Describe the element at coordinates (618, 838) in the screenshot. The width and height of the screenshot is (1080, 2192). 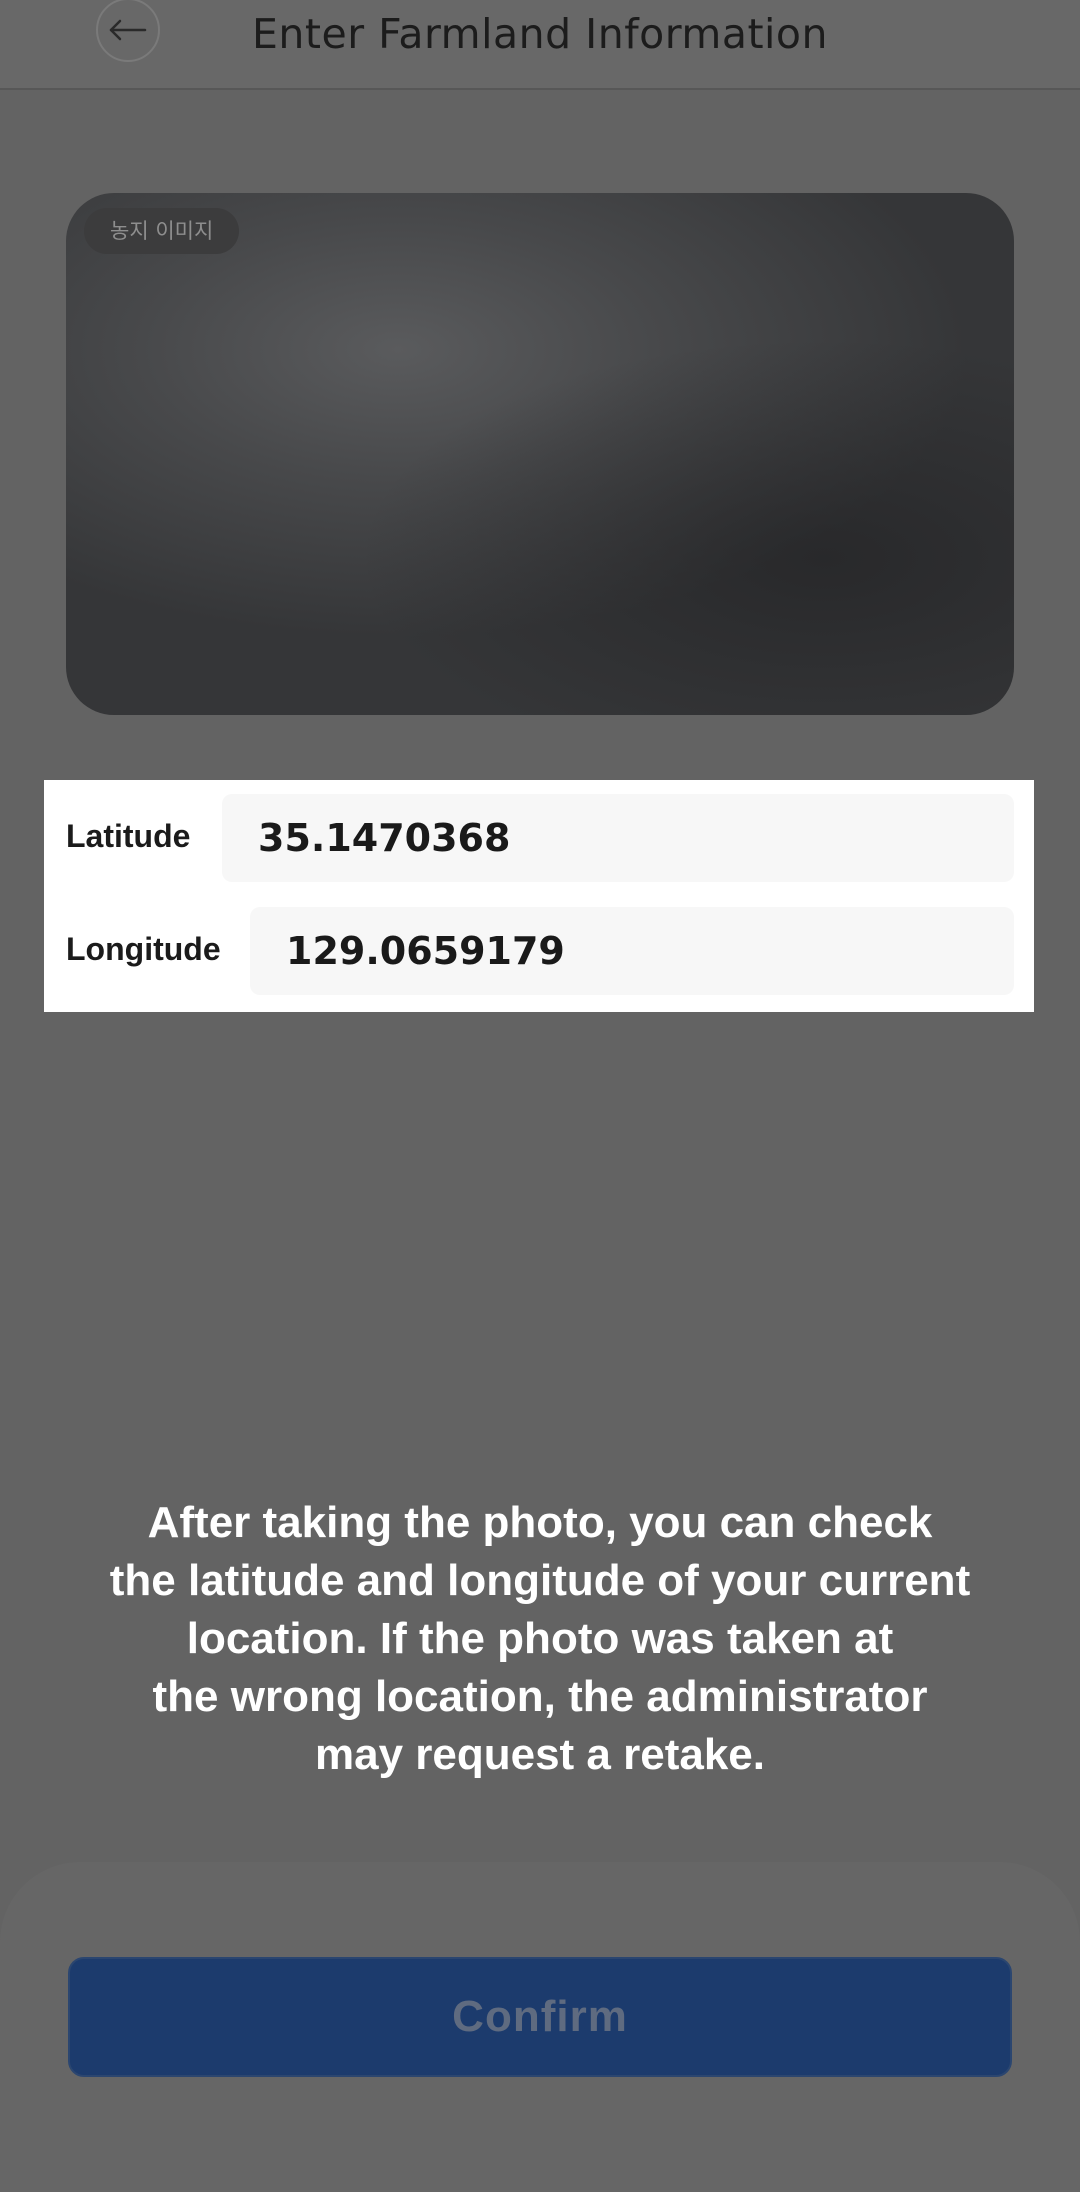
I see `latitude-field: 35.1470368` at that location.